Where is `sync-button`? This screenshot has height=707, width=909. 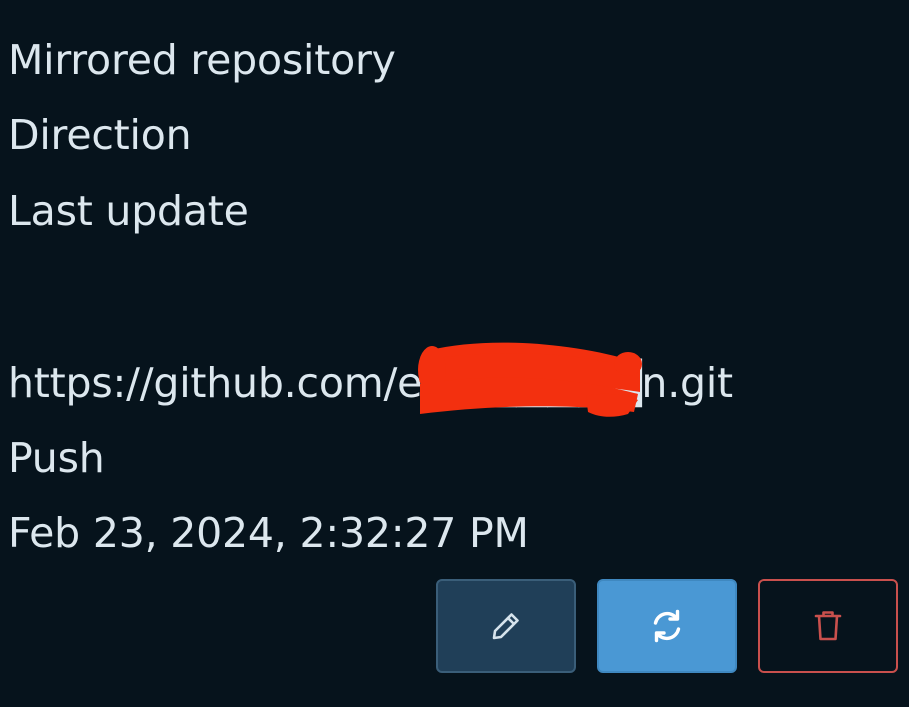 sync-button is located at coordinates (667, 626).